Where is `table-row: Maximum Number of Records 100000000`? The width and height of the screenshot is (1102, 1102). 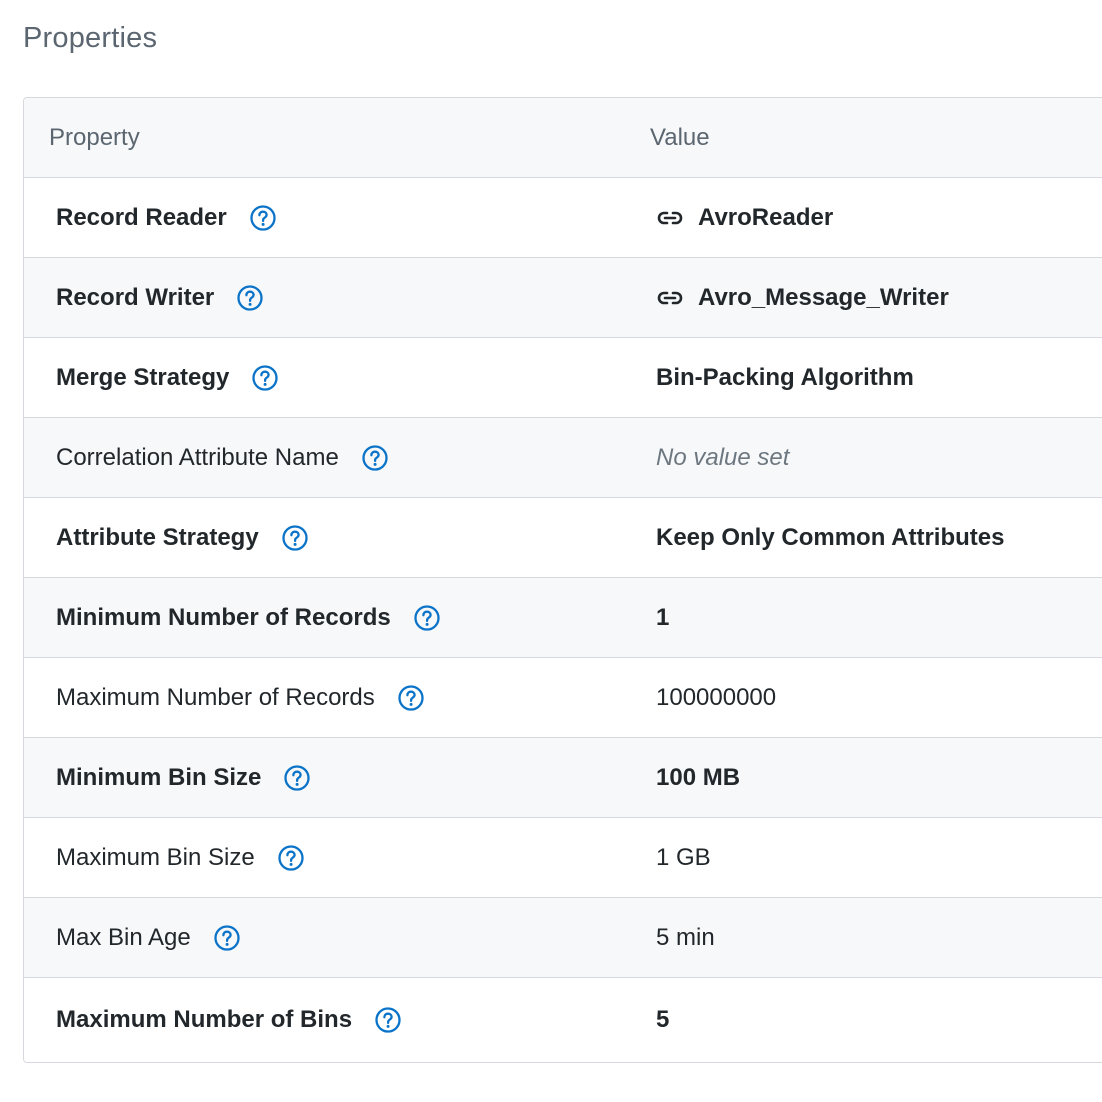 table-row: Maximum Number of Records 100000000 is located at coordinates (563, 698).